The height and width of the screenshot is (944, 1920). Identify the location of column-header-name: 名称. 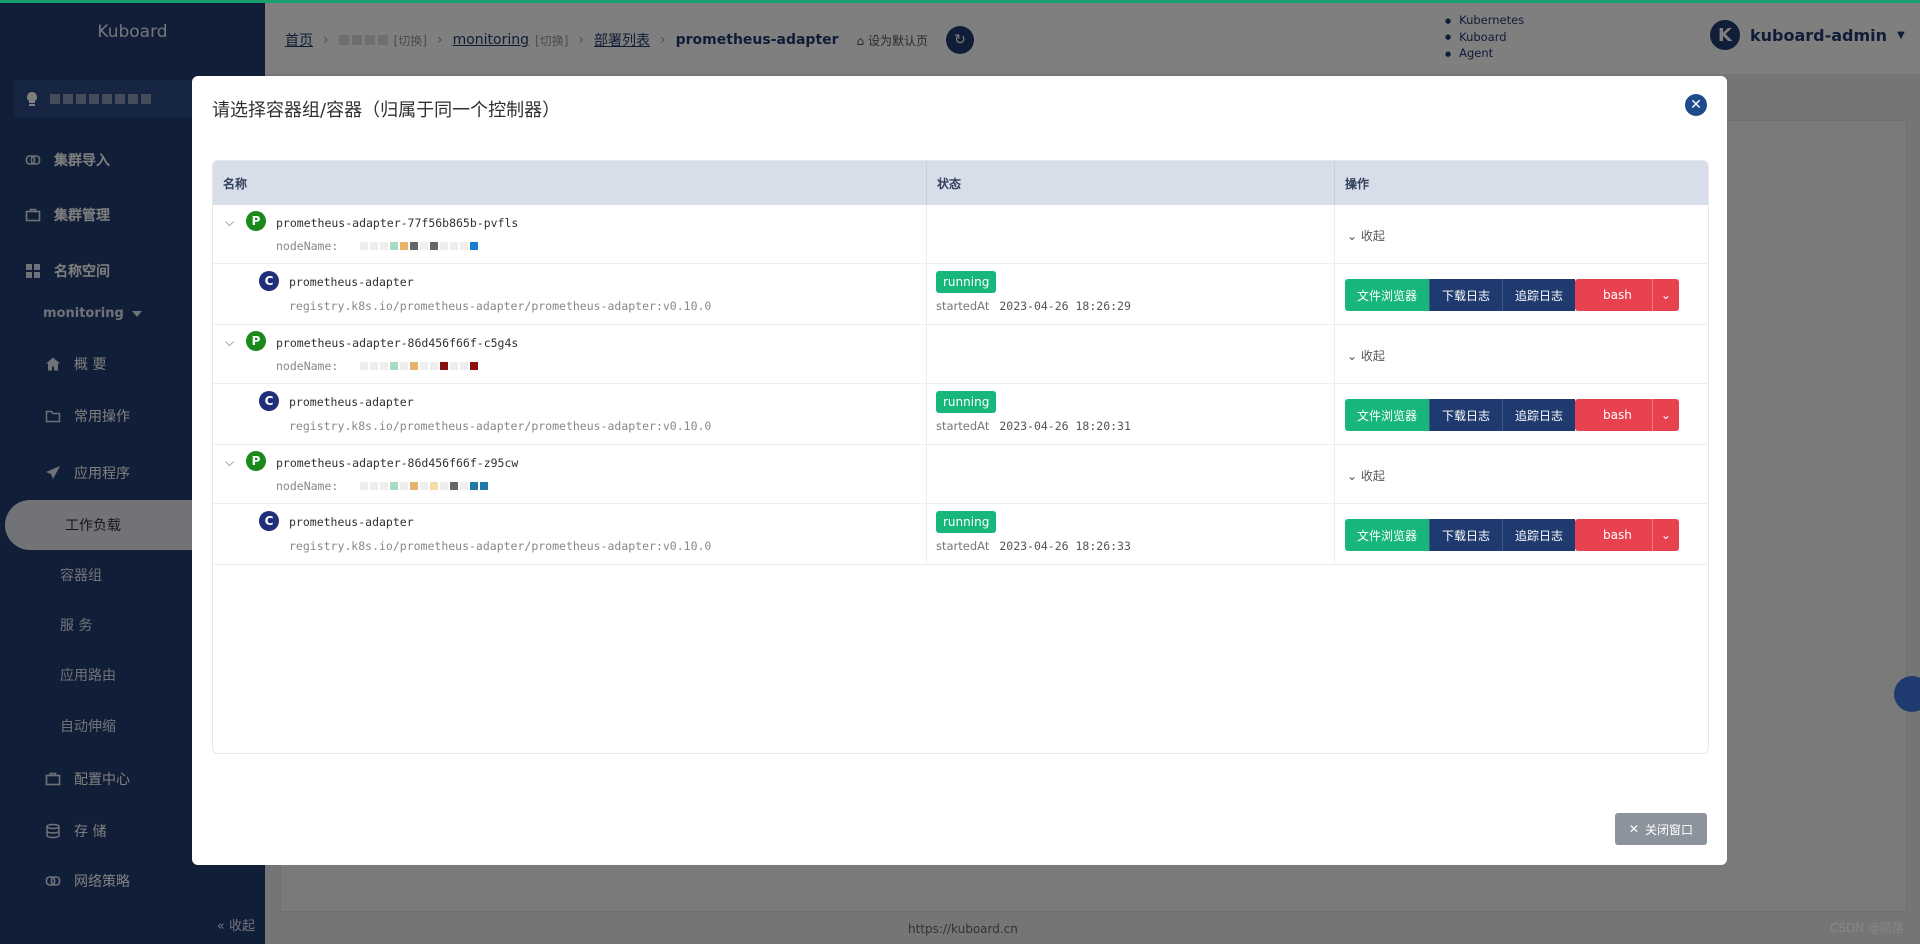
(570, 183).